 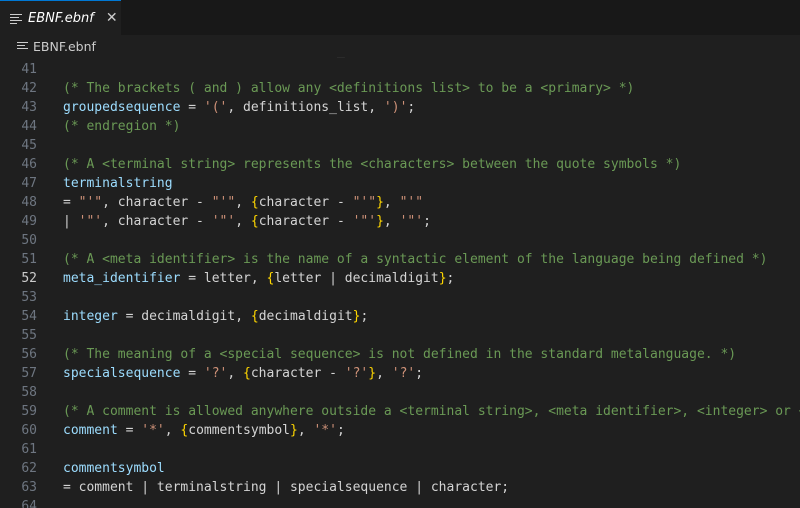 What do you see at coordinates (29, 503) in the screenshot?
I see `line-number: 64` at bounding box center [29, 503].